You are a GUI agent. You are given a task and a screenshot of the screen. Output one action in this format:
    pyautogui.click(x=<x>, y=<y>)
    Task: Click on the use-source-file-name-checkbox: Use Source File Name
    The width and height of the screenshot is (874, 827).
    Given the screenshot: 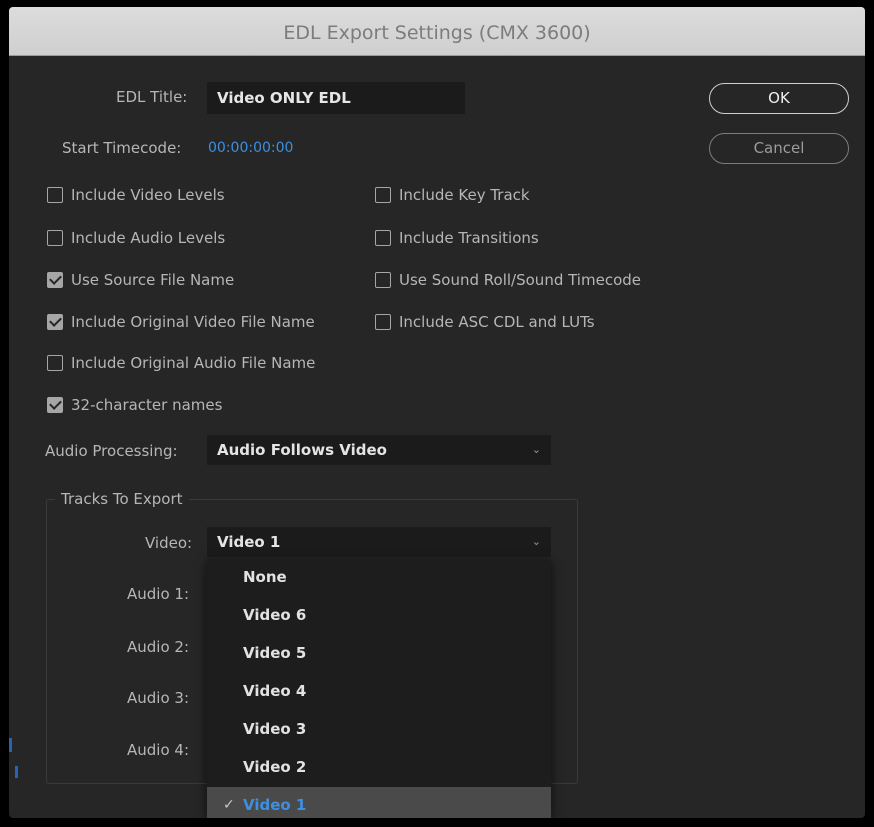 What is the action you would take?
    pyautogui.click(x=140, y=280)
    